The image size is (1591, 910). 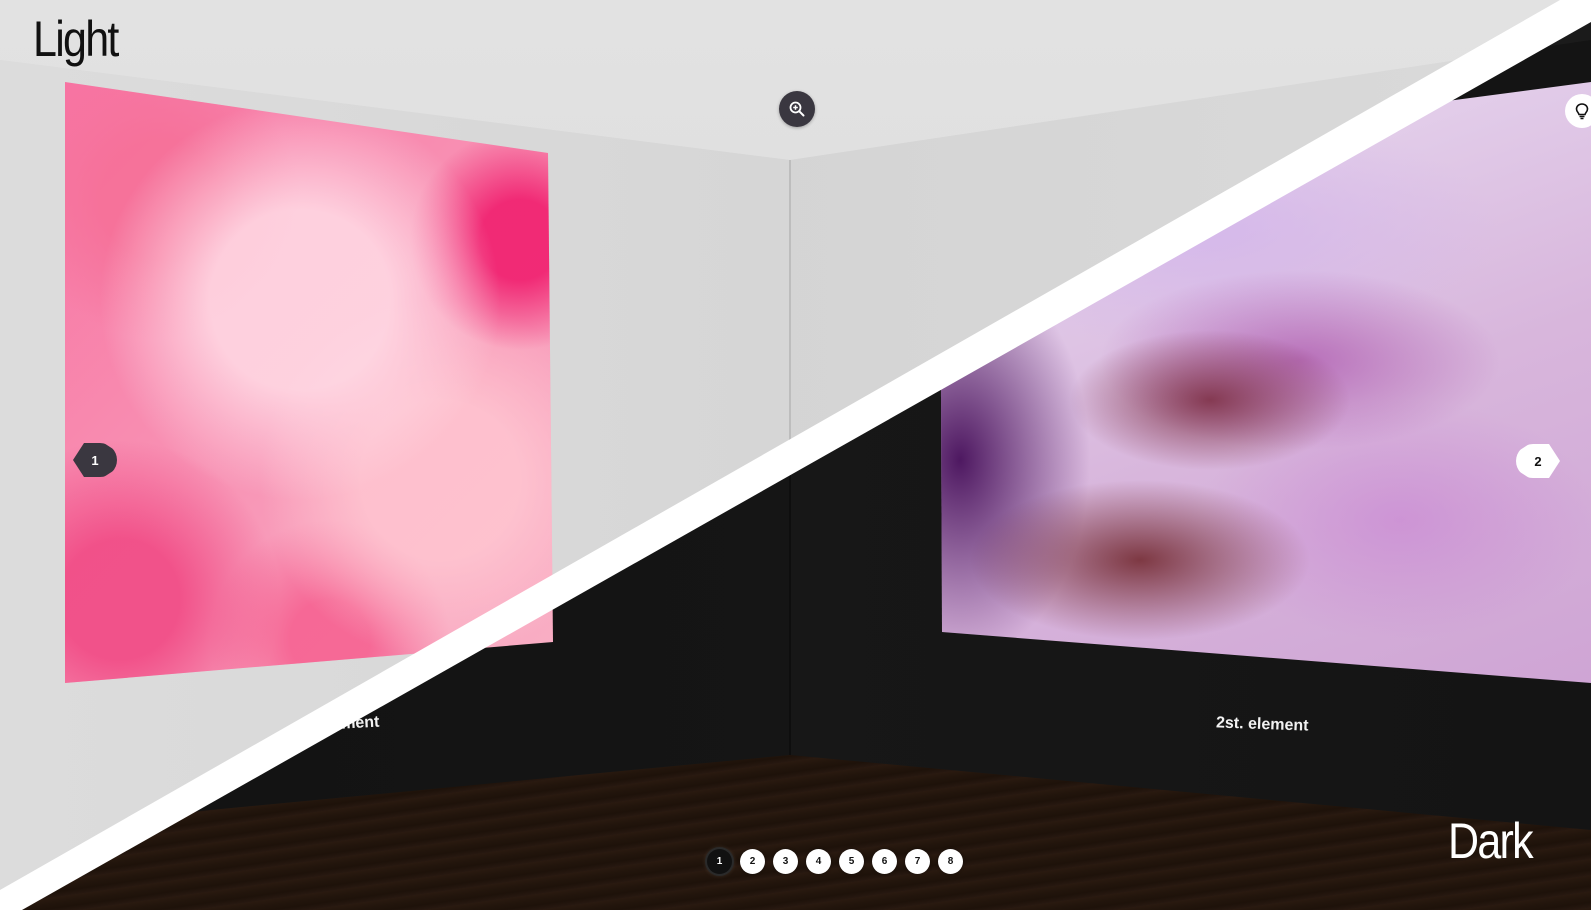 I want to click on page-dot-5: 5, so click(x=851, y=861).